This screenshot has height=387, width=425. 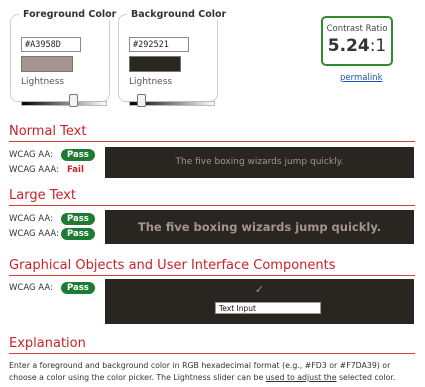 What do you see at coordinates (31, 288) in the screenshot?
I see `graphics-aa-label: WCAG AA:` at bounding box center [31, 288].